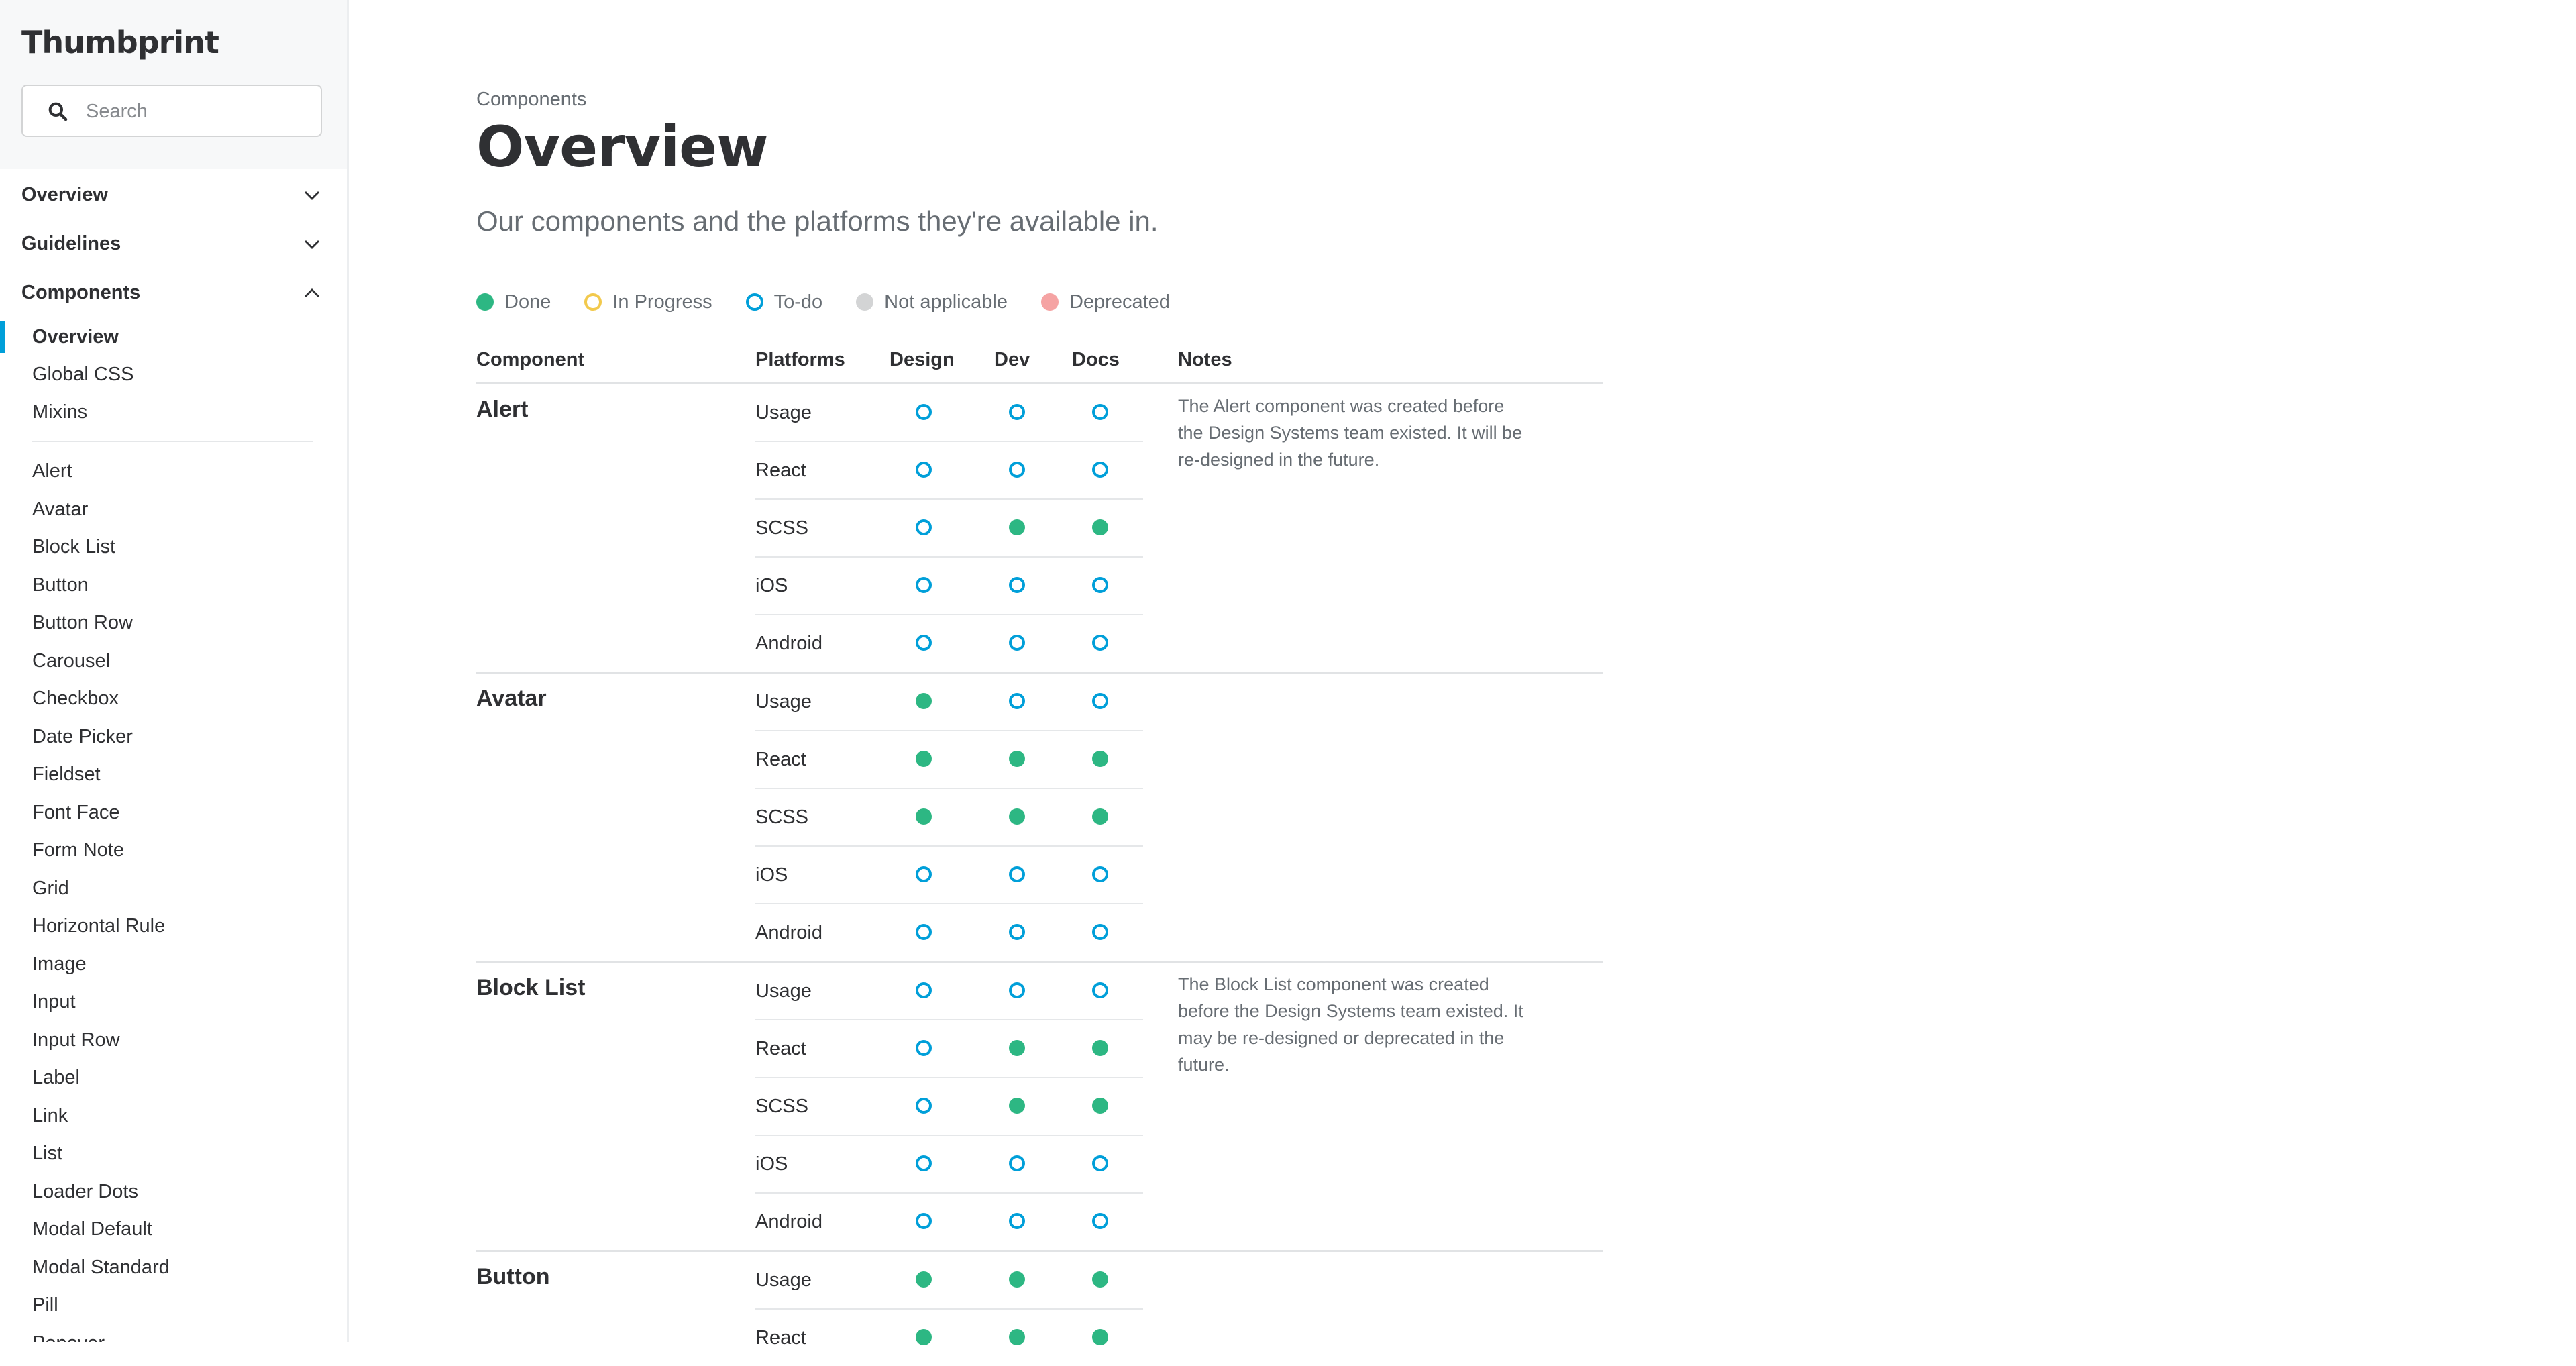 The image size is (2576, 1366). What do you see at coordinates (59, 964) in the screenshot?
I see `sidebar-item-image: Image` at bounding box center [59, 964].